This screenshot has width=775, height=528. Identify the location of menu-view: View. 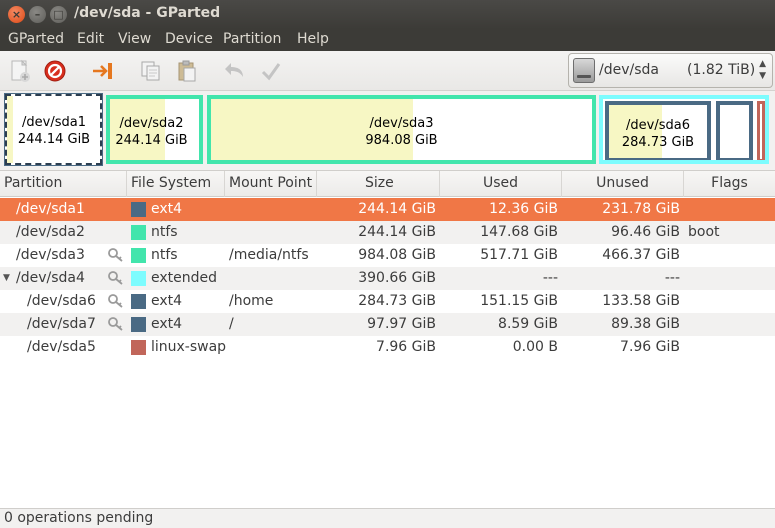
(134, 39).